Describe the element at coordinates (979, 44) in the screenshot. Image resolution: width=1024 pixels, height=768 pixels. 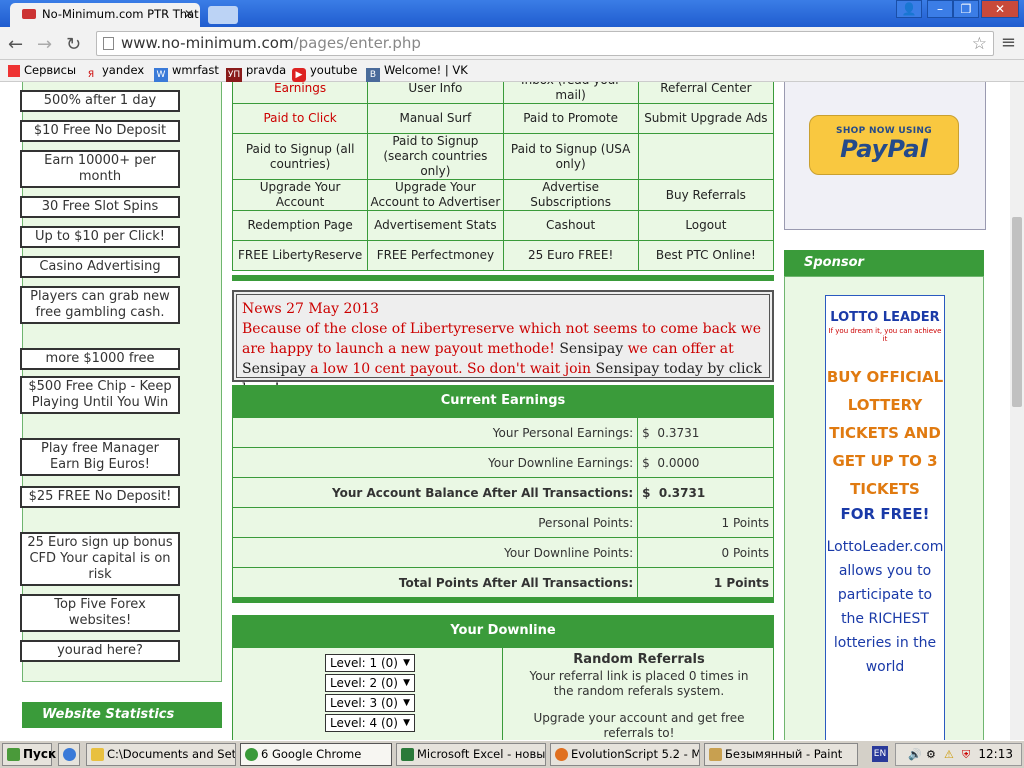
I see `bookmark-star-icon: ☆` at that location.